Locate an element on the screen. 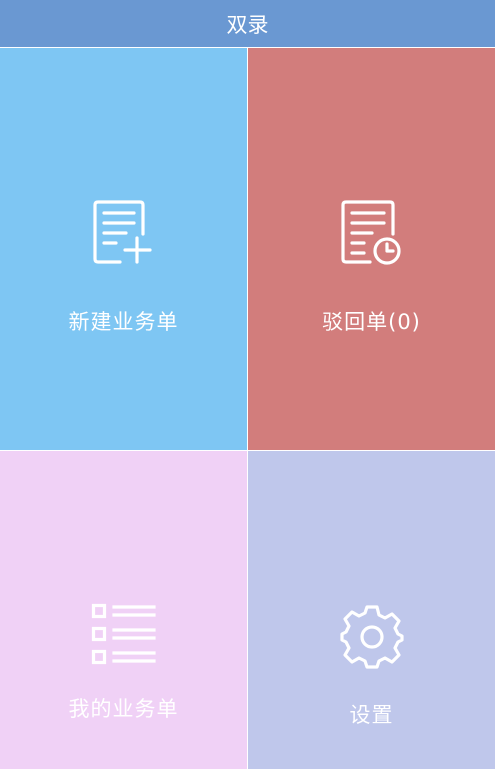  document-add-icon is located at coordinates (124, 235).